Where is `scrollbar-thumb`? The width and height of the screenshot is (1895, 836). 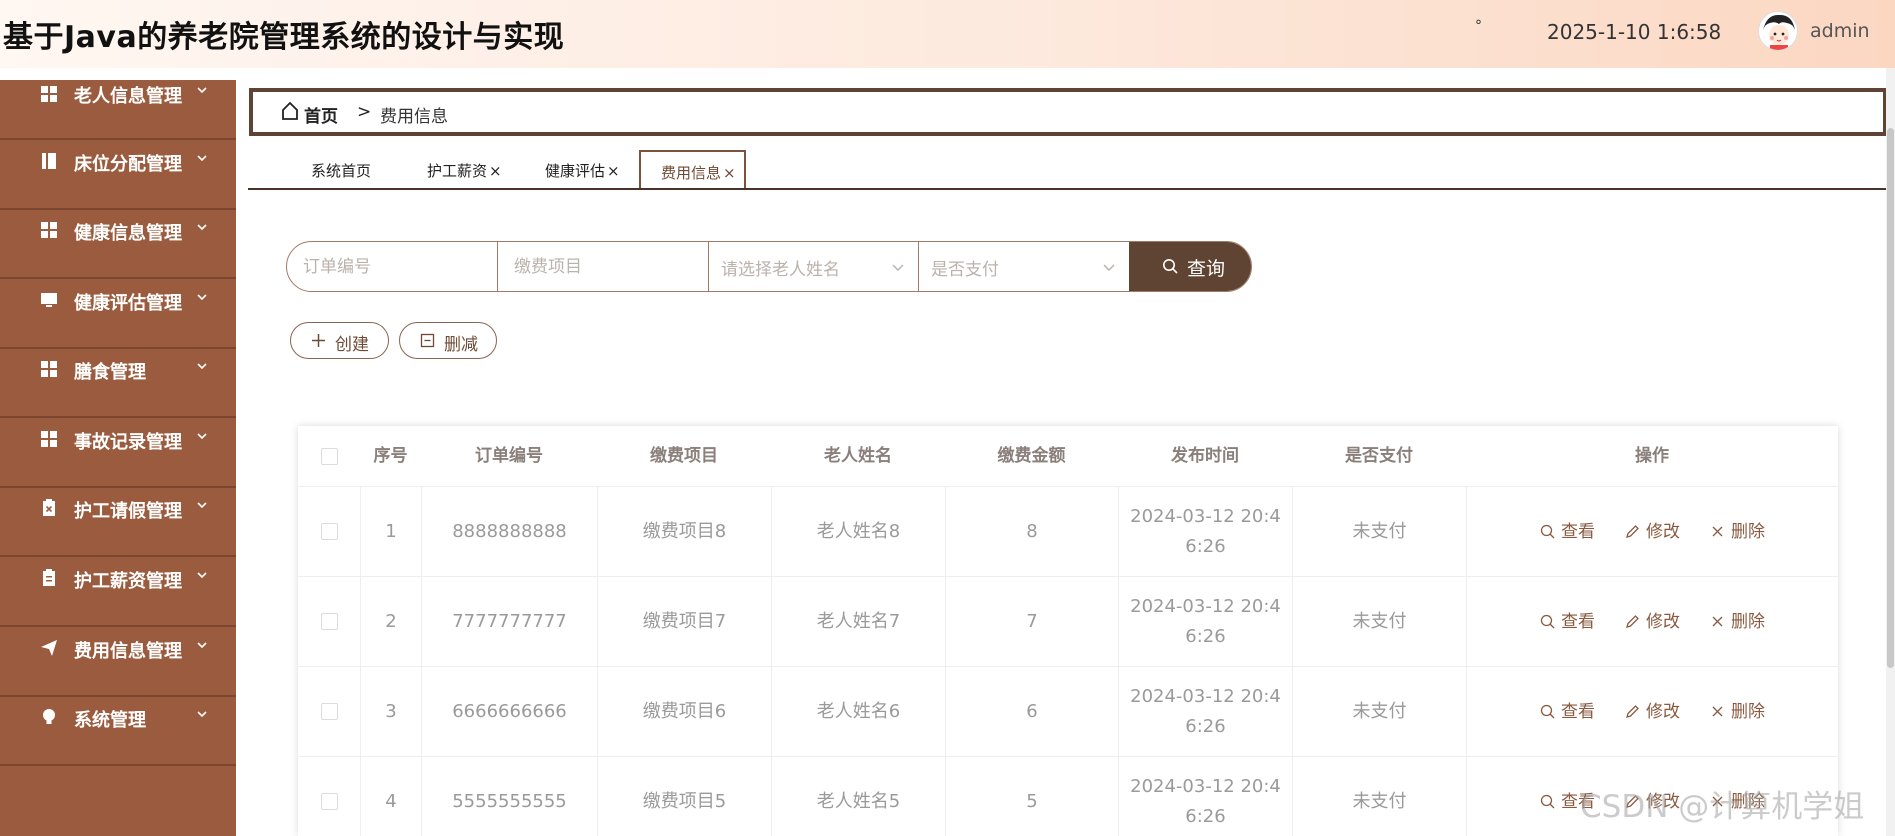 scrollbar-thumb is located at coordinates (1890, 398).